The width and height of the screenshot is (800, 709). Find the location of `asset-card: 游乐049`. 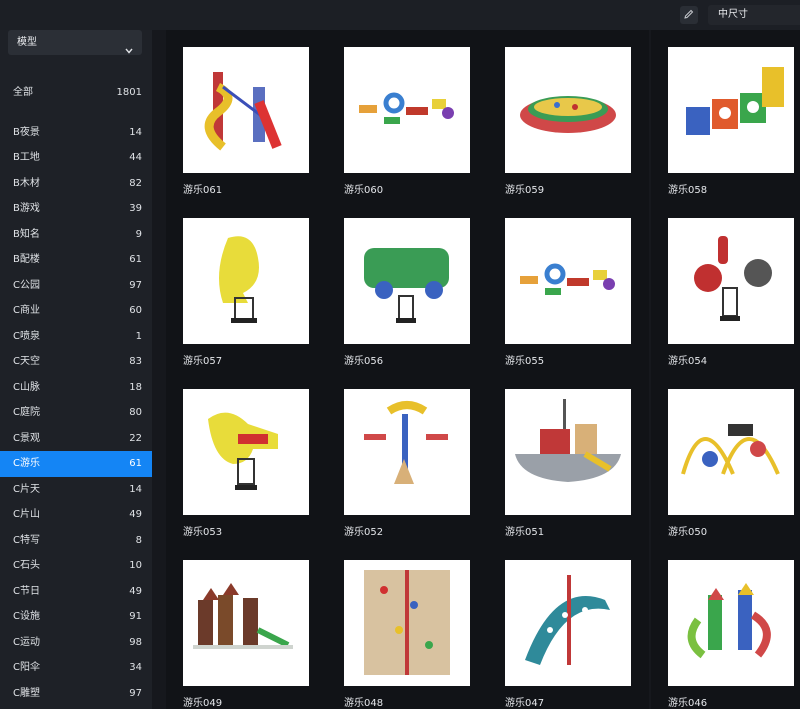

asset-card: 游乐049 is located at coordinates (246, 626).